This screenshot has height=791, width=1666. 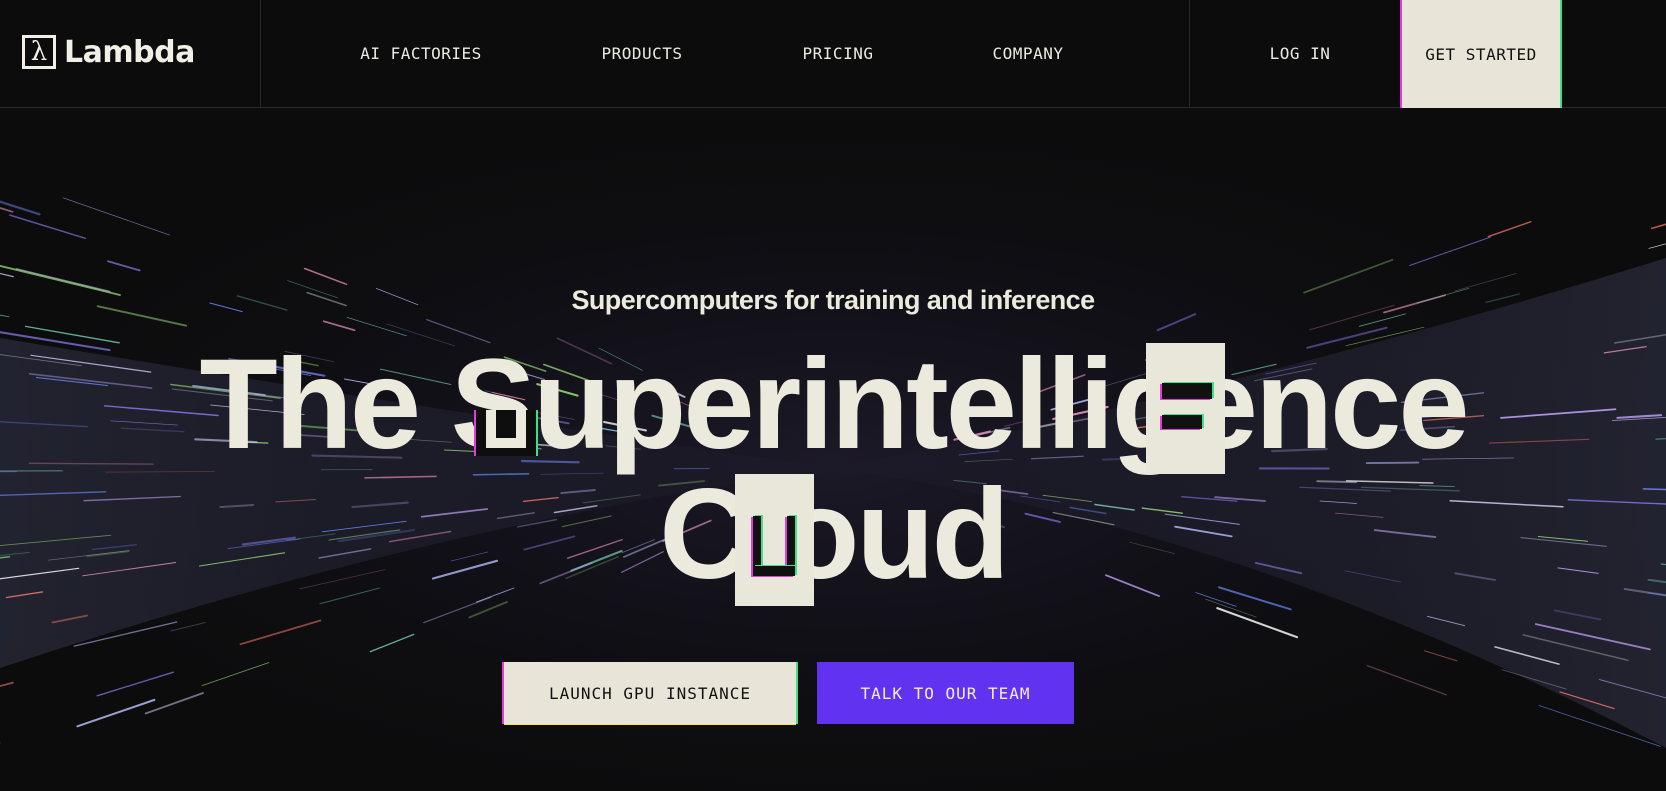 What do you see at coordinates (834, 534) in the screenshot?
I see `headline-line-2: Cloud` at bounding box center [834, 534].